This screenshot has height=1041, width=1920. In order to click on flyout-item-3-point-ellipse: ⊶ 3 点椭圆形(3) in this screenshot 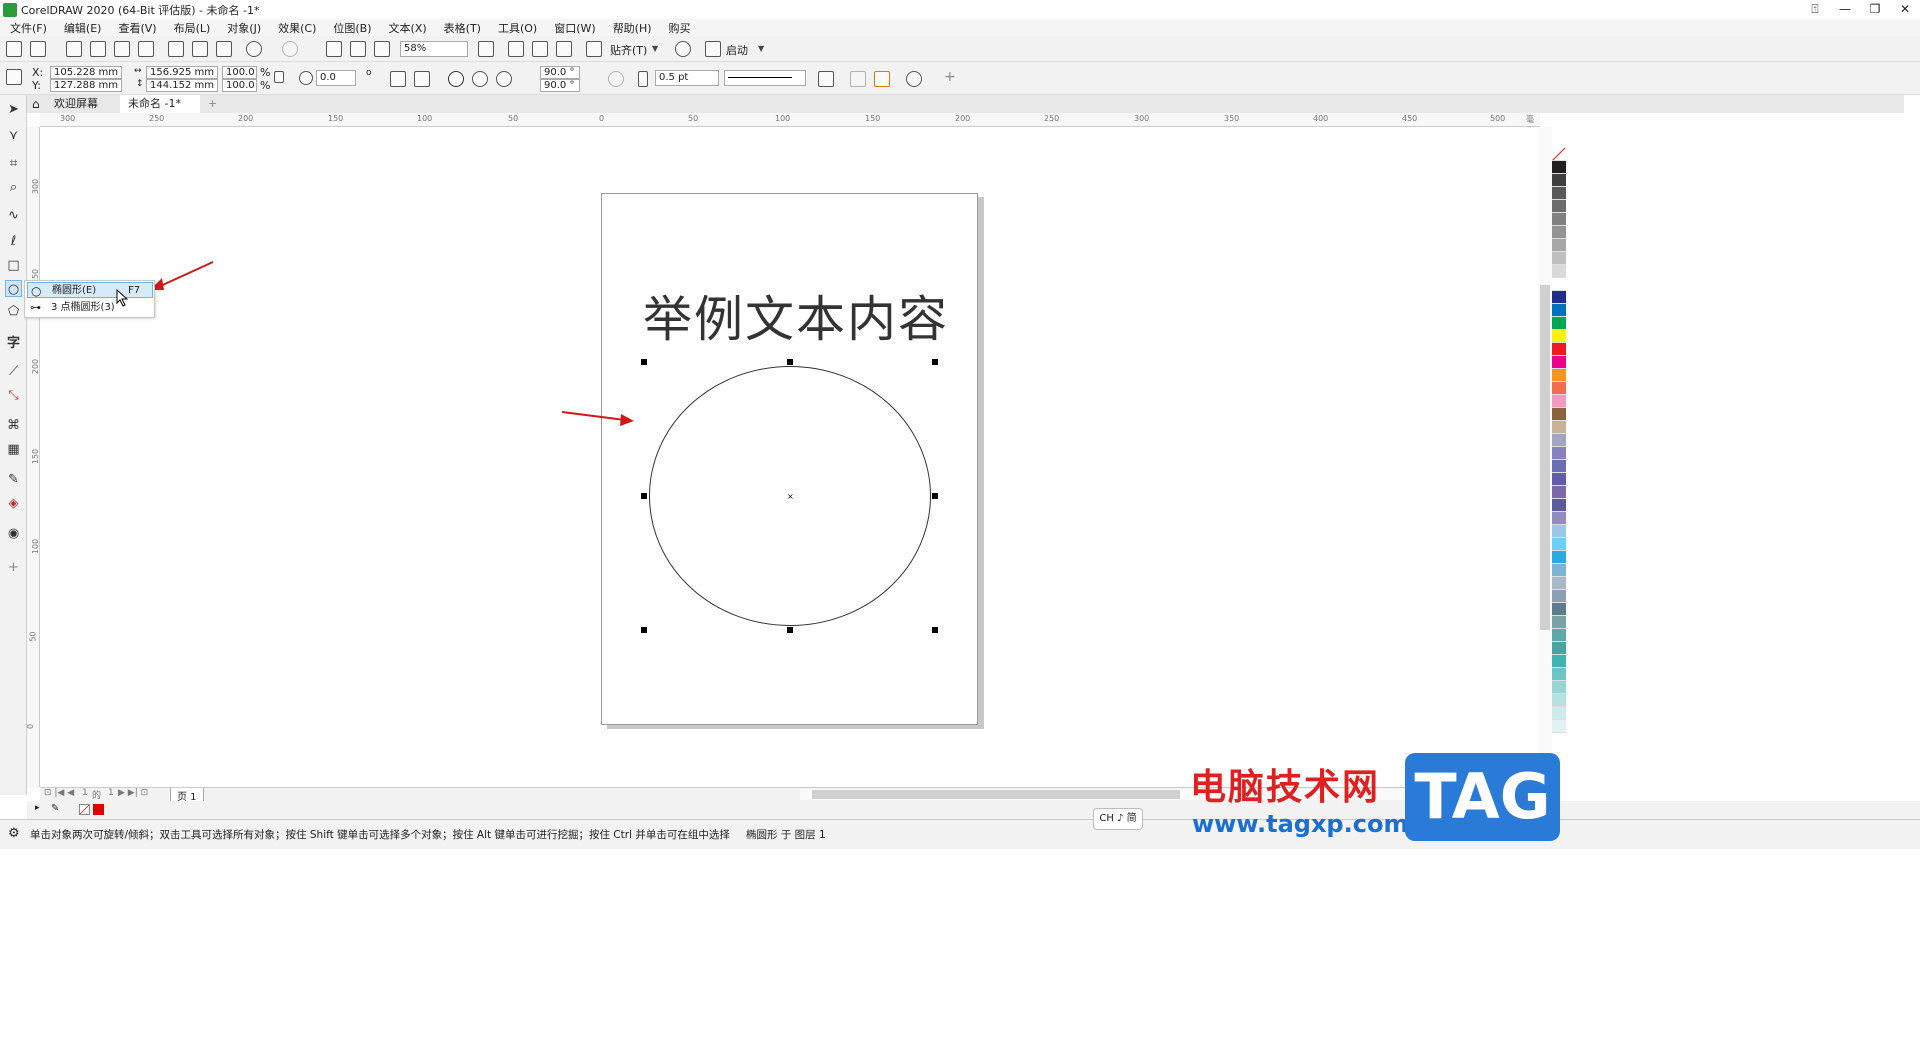, I will do `click(90, 308)`.